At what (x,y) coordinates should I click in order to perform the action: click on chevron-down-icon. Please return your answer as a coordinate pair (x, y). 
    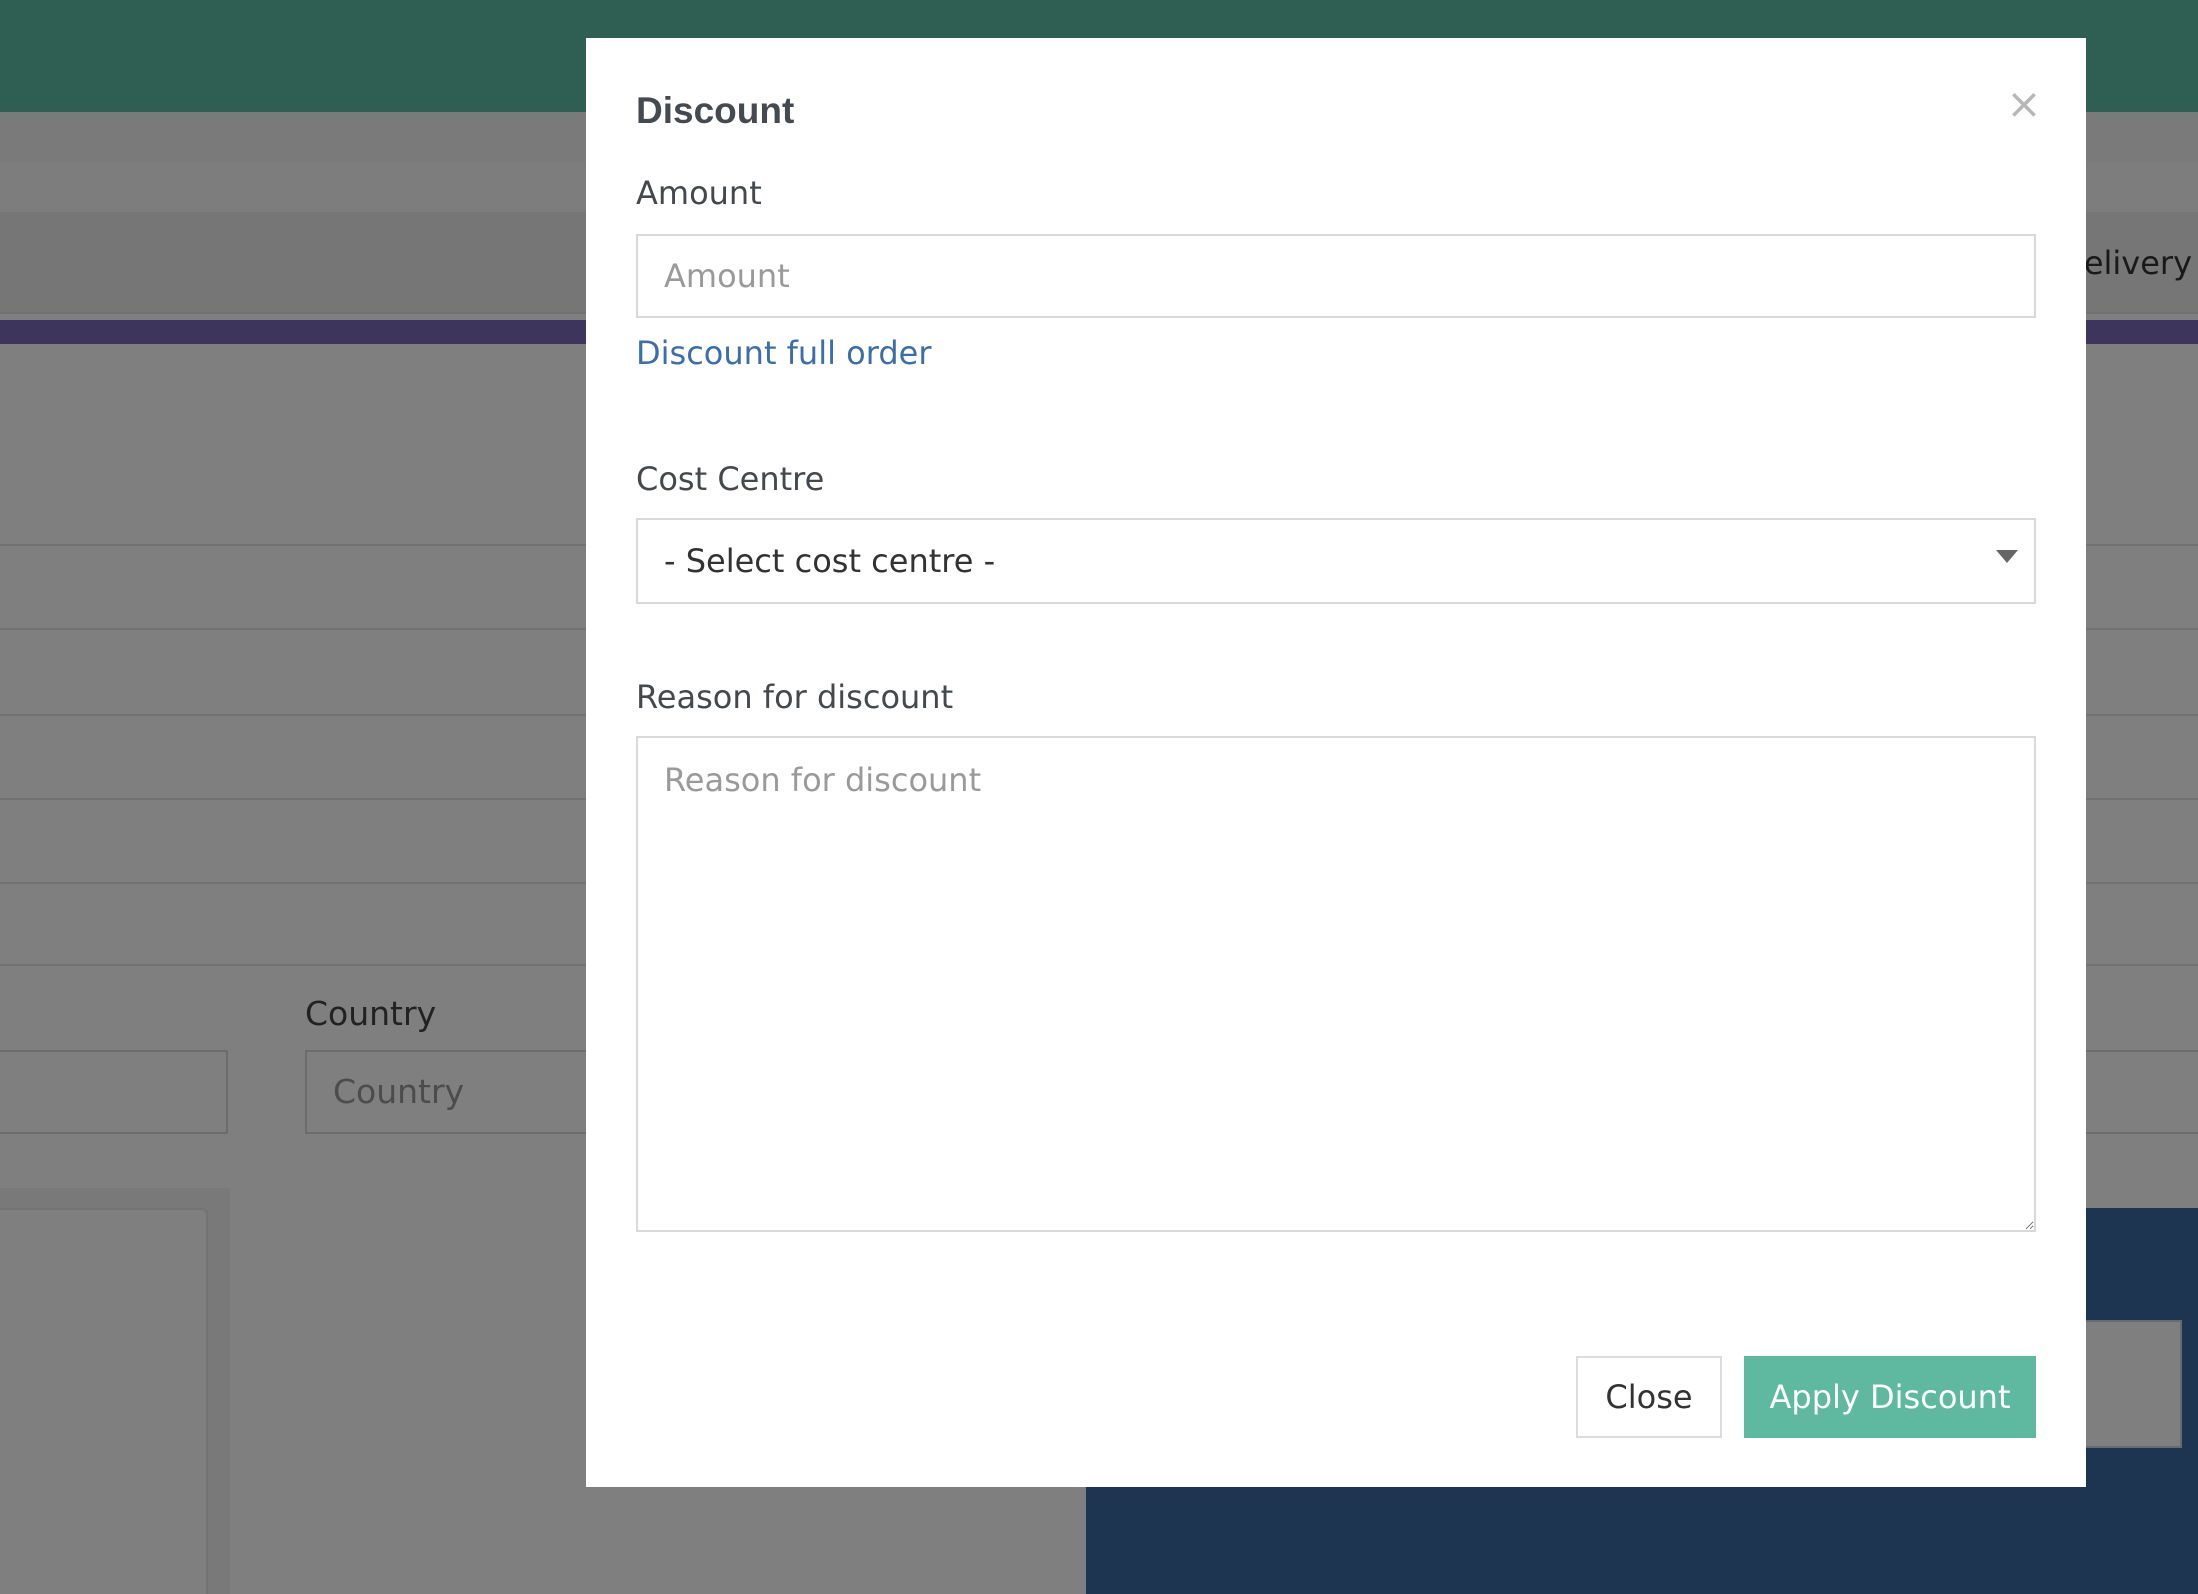
    Looking at the image, I should click on (2007, 556).